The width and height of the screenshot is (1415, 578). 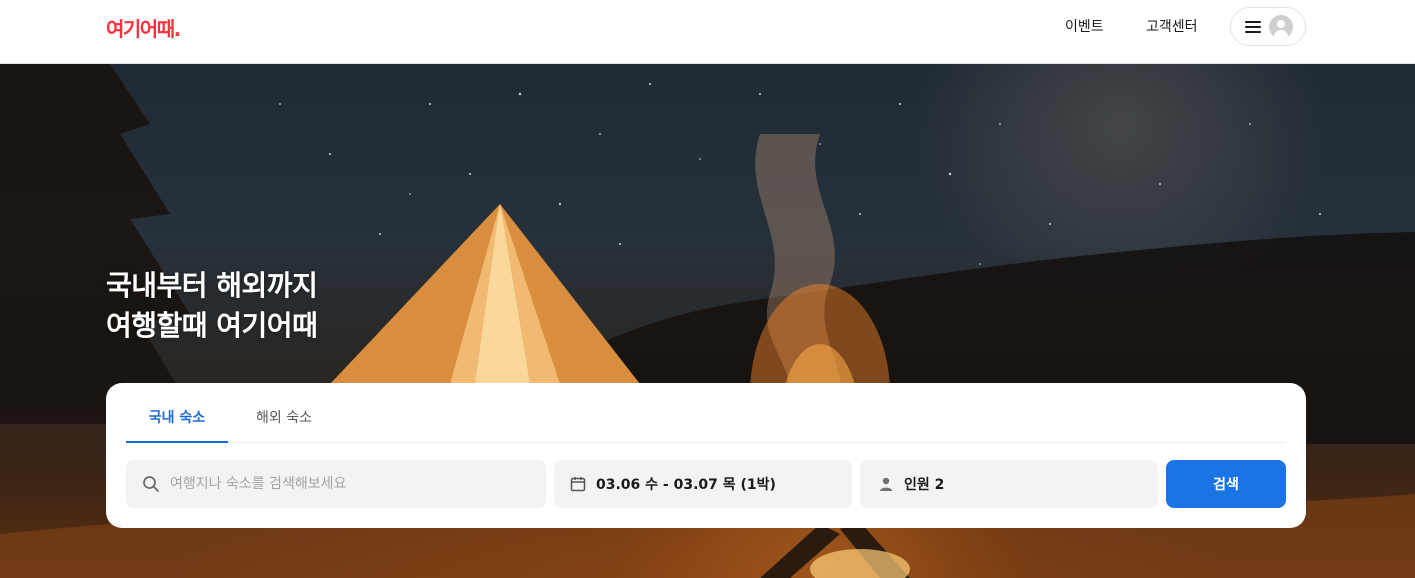 I want to click on tab-domestic-stay: 국내 숙소, so click(x=177, y=425).